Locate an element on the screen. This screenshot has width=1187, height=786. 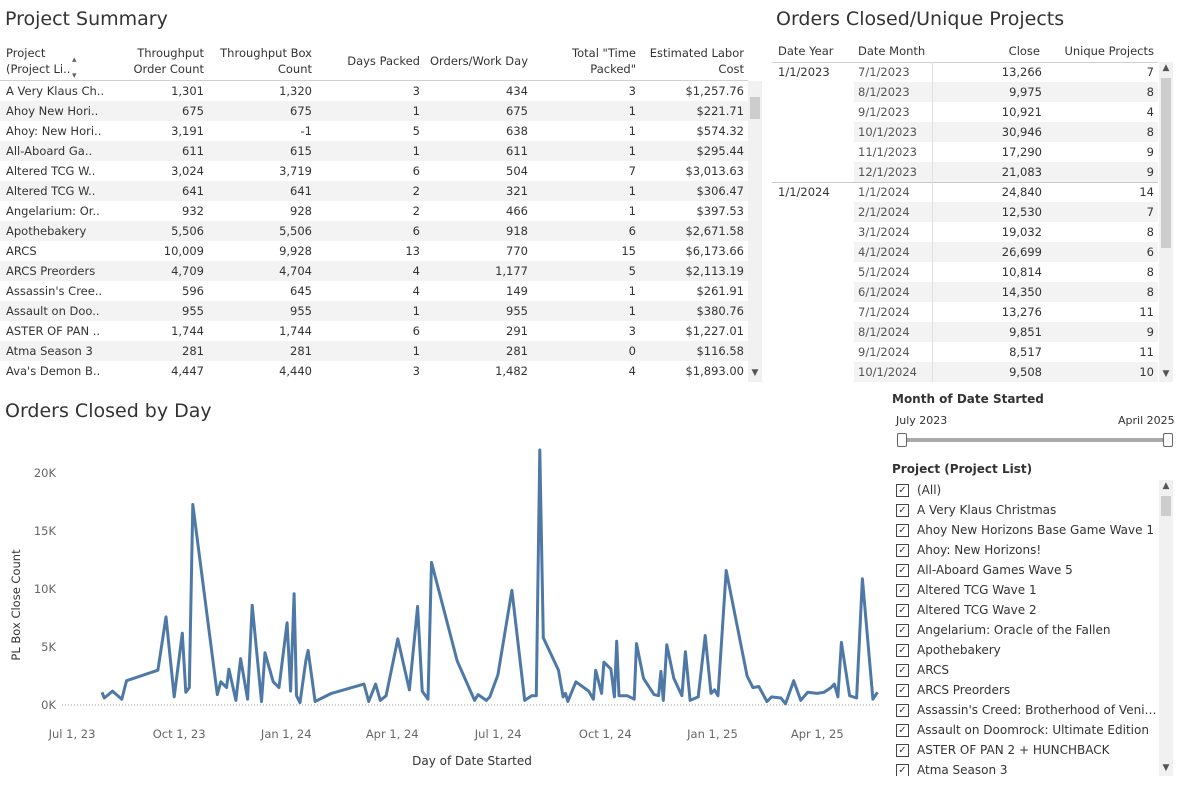
filter-item-label: Apothebakery is located at coordinates (959, 650).